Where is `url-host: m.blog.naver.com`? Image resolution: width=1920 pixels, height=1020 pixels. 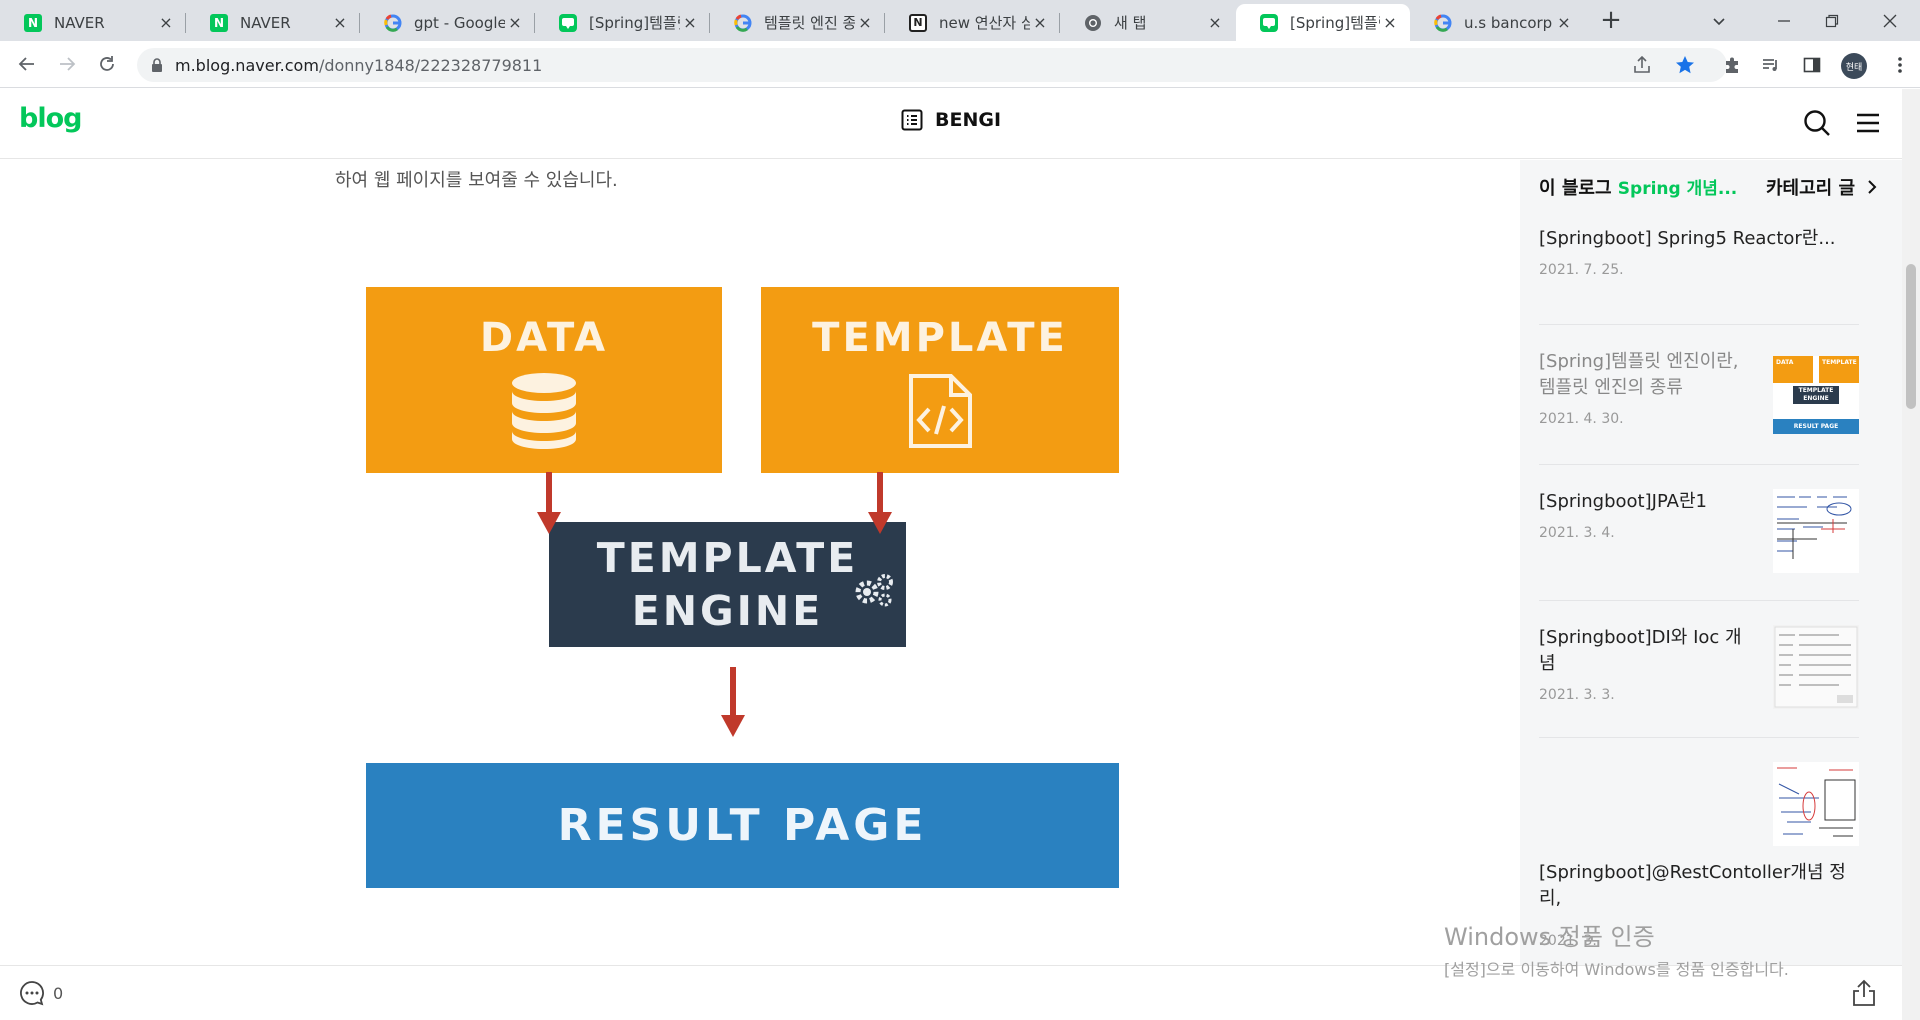
url-host: m.blog.naver.com is located at coordinates (247, 65).